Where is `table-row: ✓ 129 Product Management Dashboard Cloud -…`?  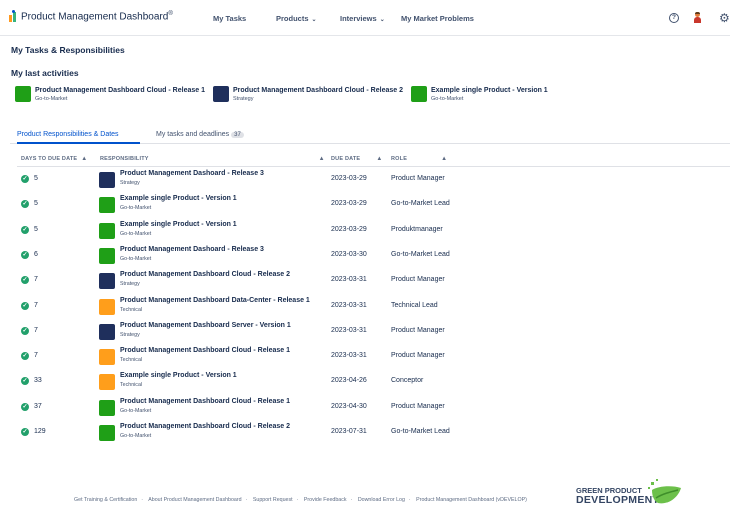 table-row: ✓ 129 Product Management Dashboard Cloud -… is located at coordinates (365, 435).